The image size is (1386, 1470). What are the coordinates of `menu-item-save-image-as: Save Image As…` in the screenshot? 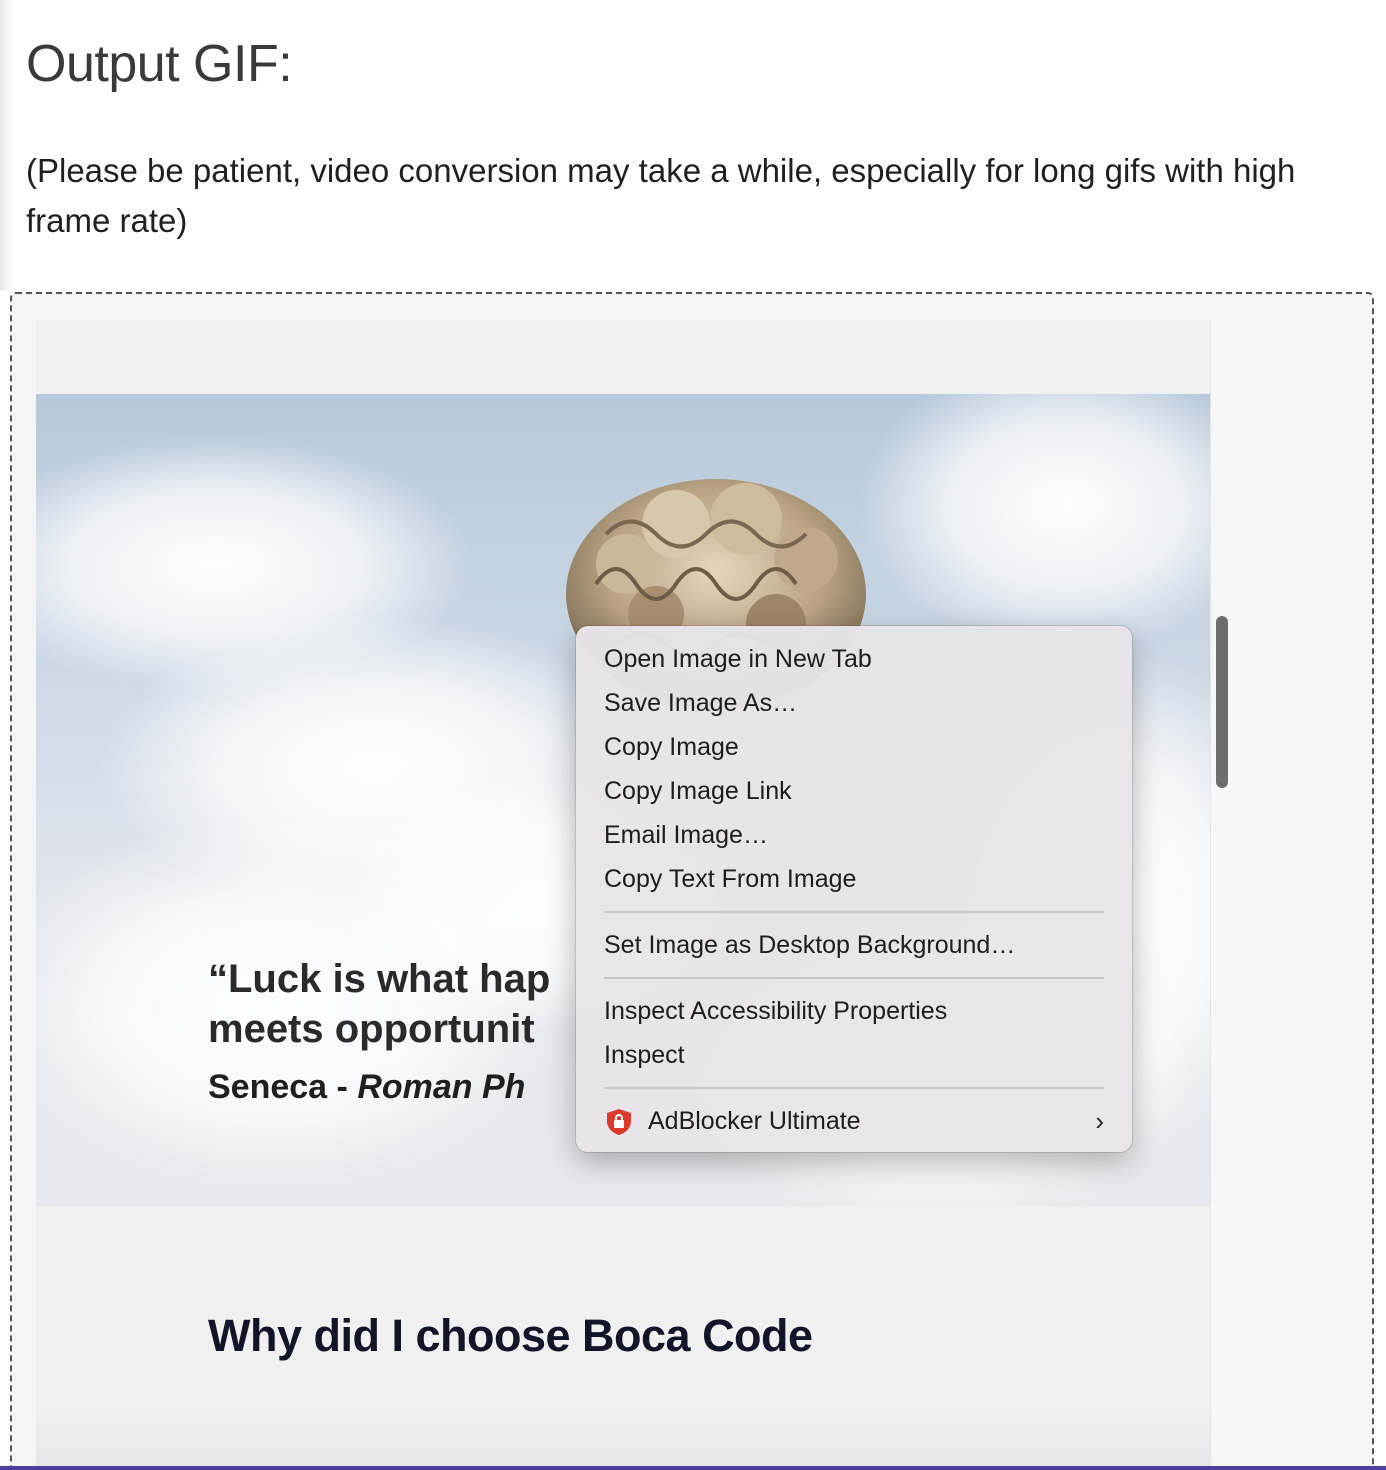 It's located at (854, 703).